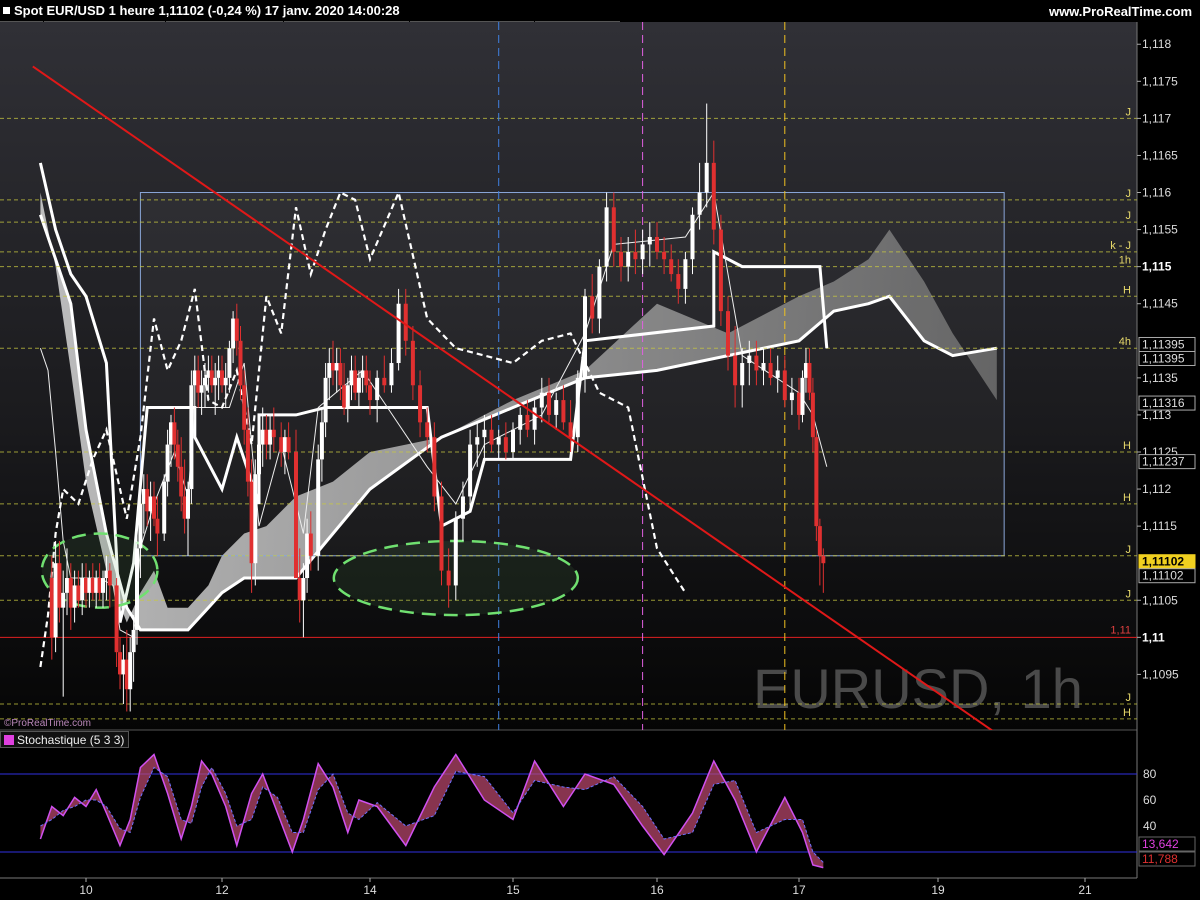 The height and width of the screenshot is (900, 1200). What do you see at coordinates (65, 739) in the screenshot?
I see `legend-item-stochastique: Stochastique (5 3 3)` at bounding box center [65, 739].